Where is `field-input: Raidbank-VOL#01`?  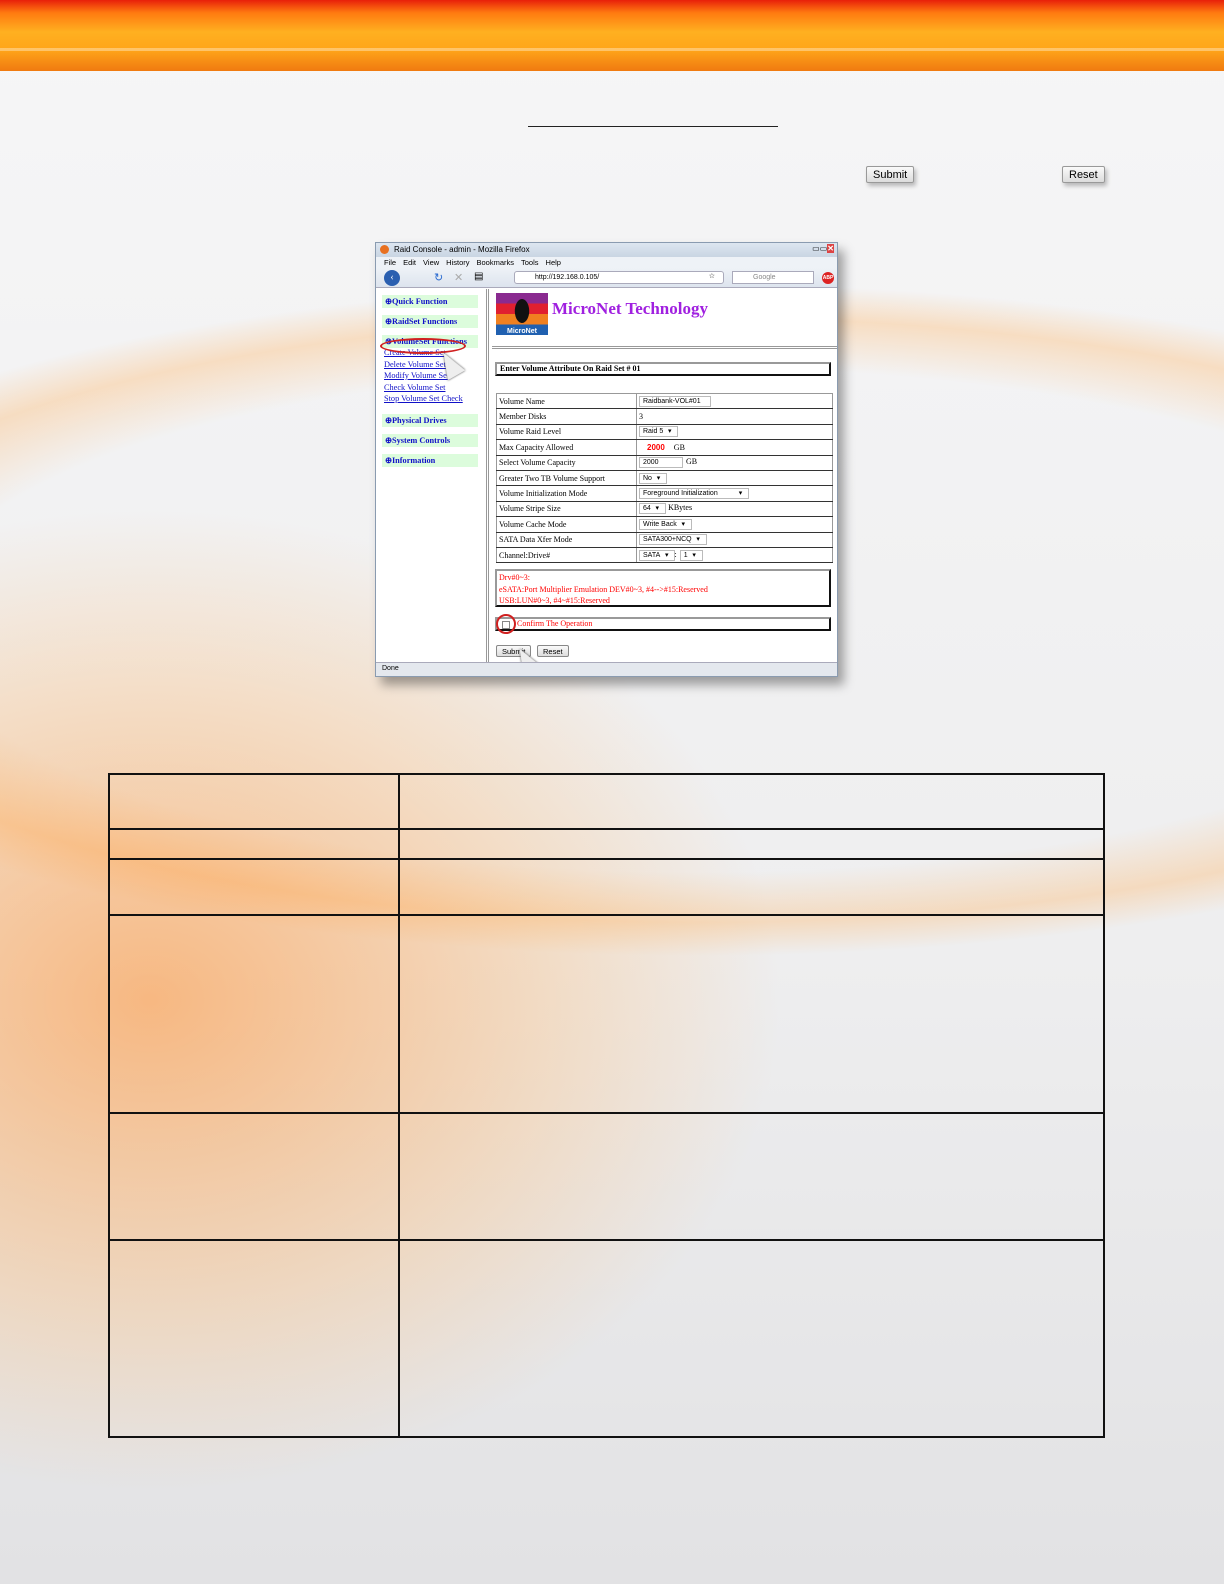
field-input: Raidbank-VOL#01 is located at coordinates (675, 401).